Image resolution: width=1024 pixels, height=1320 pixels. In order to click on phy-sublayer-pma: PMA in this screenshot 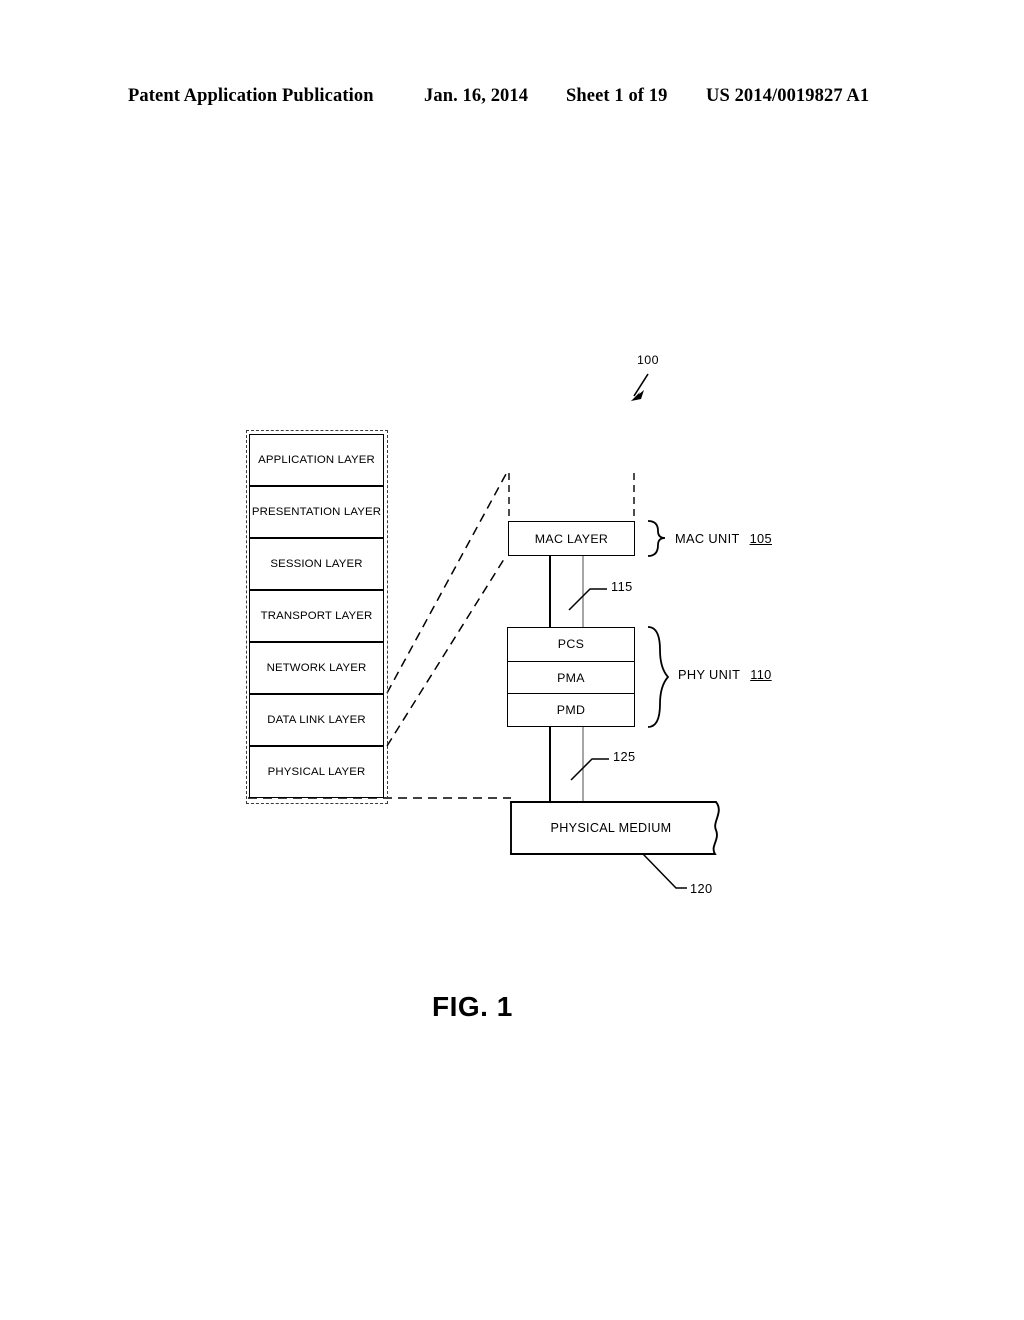, I will do `click(571, 677)`.